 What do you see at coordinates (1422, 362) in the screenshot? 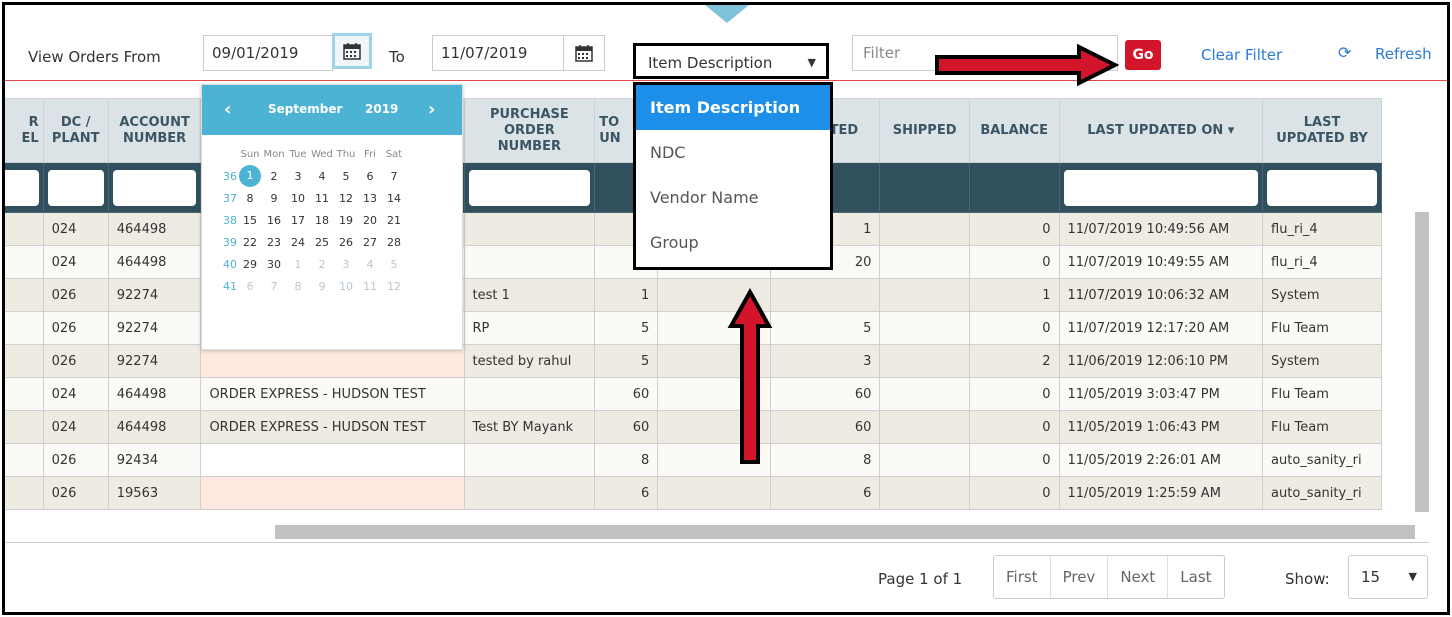
I see `vertical-scrollbar` at bounding box center [1422, 362].